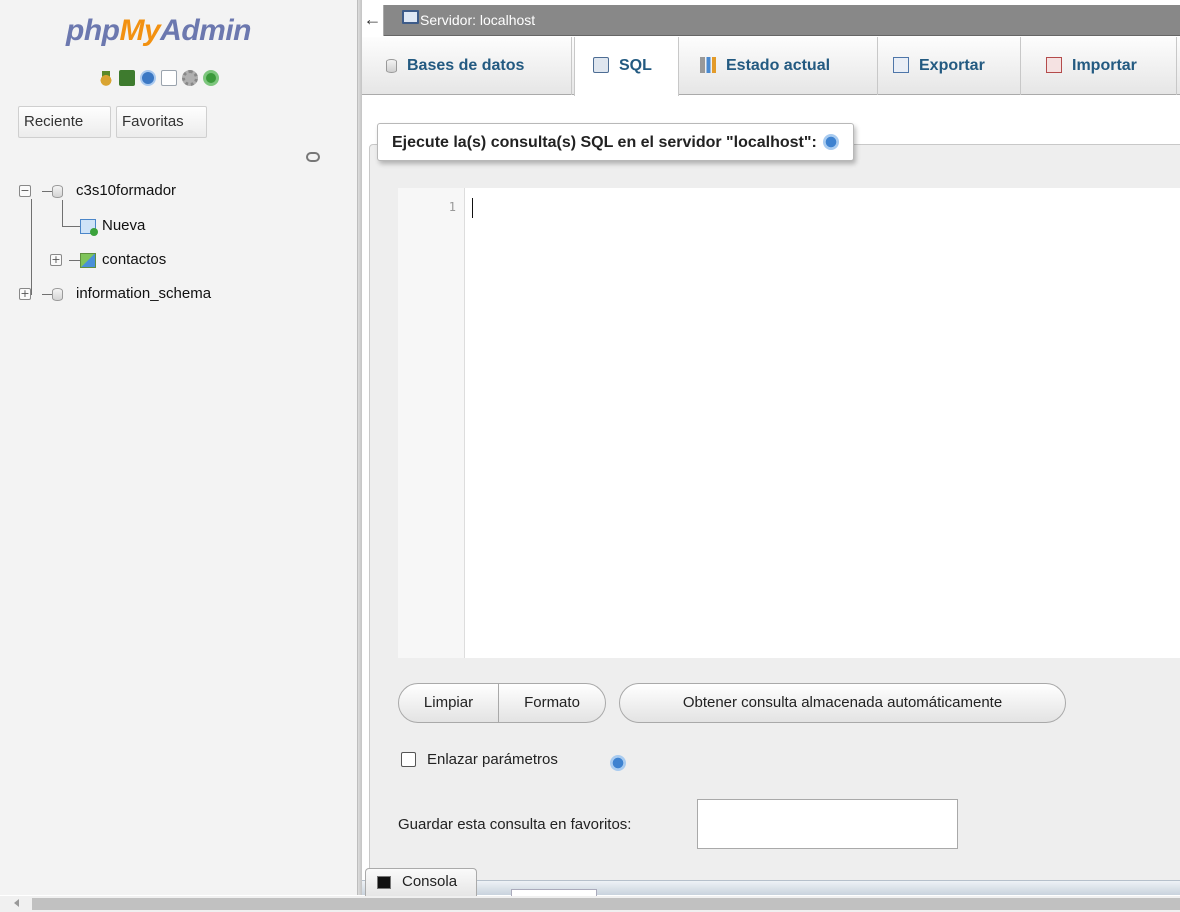 This screenshot has height=912, width=1180. I want to click on tab-label: Exportar, so click(952, 65).